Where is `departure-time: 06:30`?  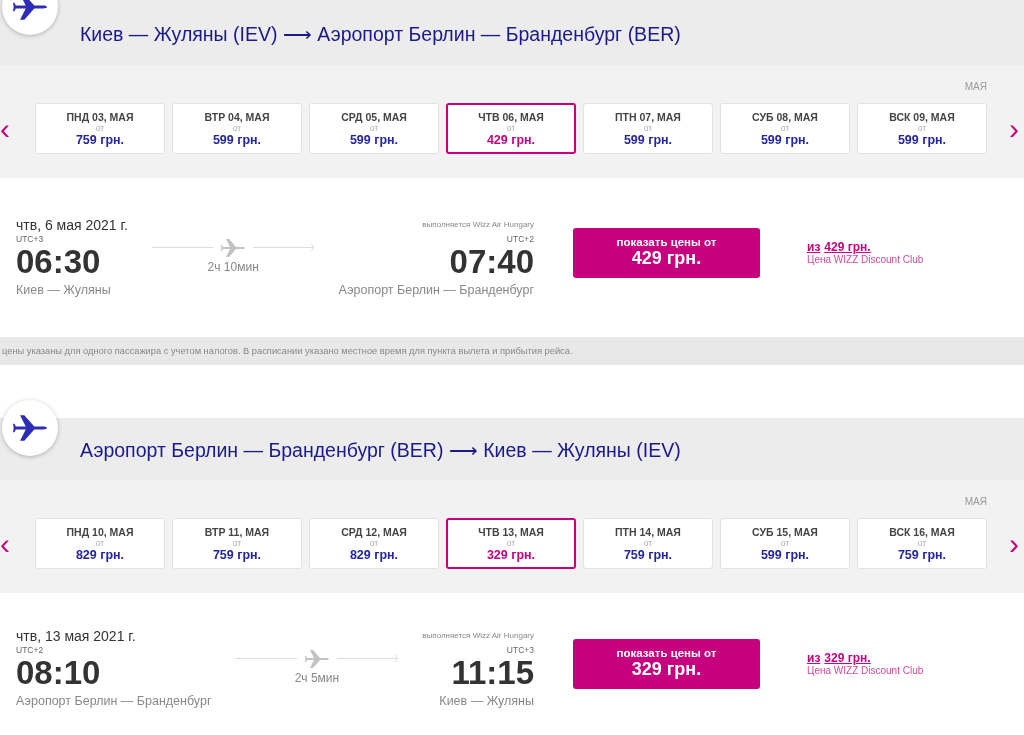
departure-time: 06:30 is located at coordinates (59, 261).